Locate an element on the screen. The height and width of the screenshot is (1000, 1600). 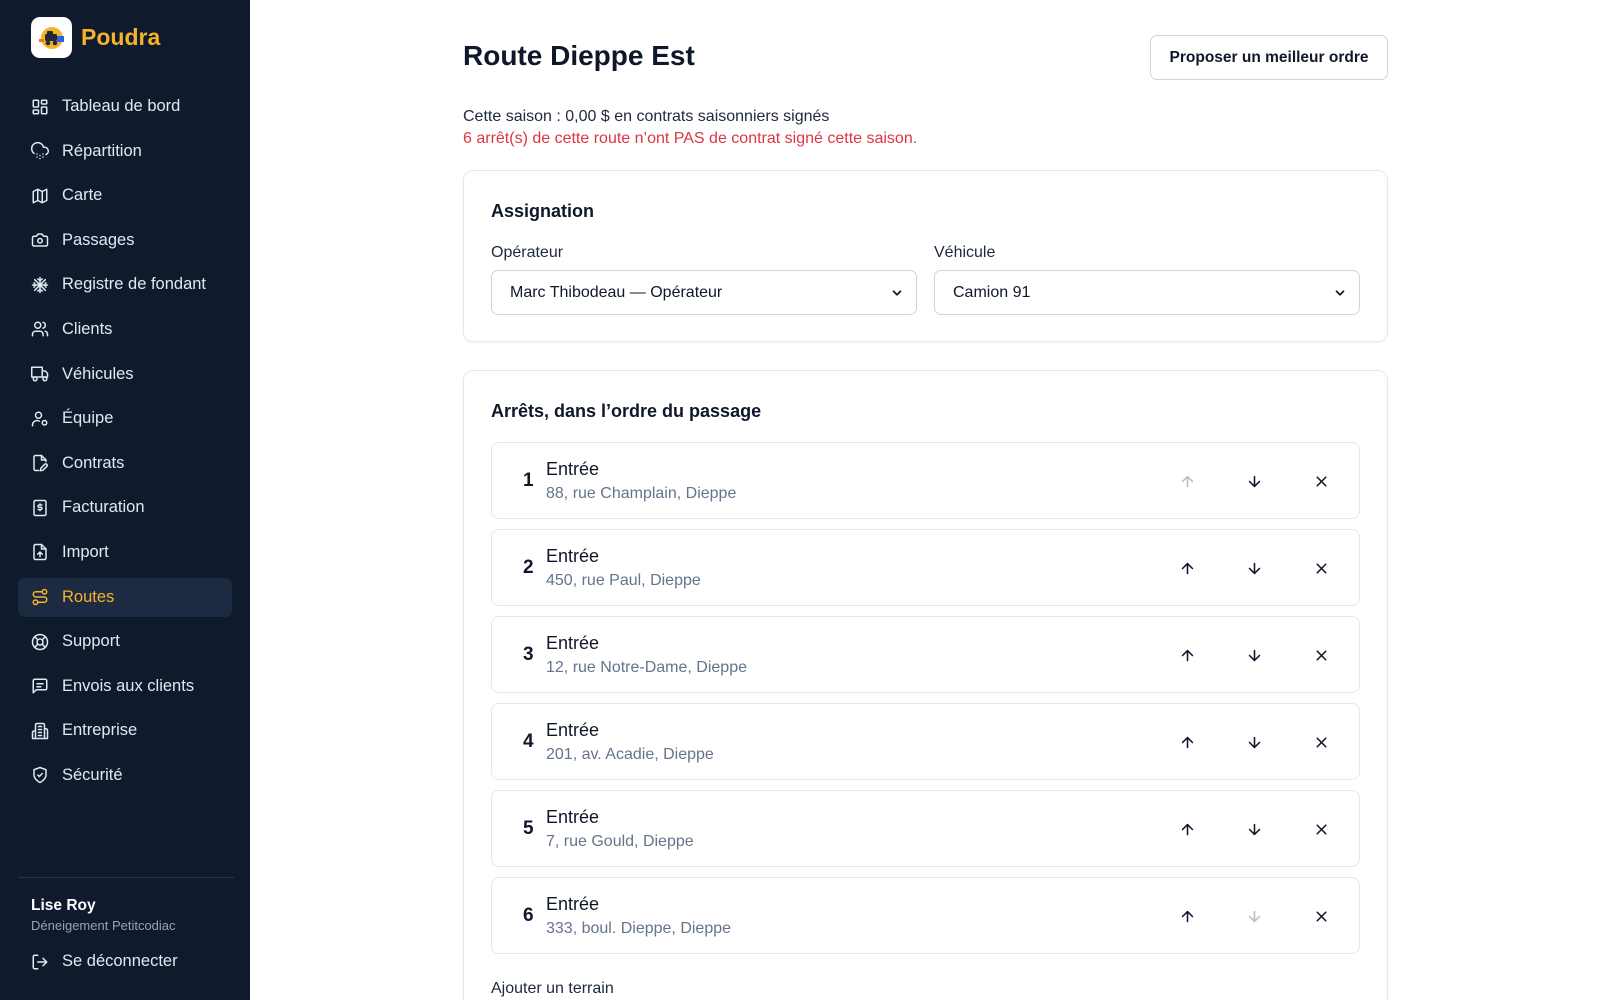
logout-button: Se déconnecter is located at coordinates (104, 961).